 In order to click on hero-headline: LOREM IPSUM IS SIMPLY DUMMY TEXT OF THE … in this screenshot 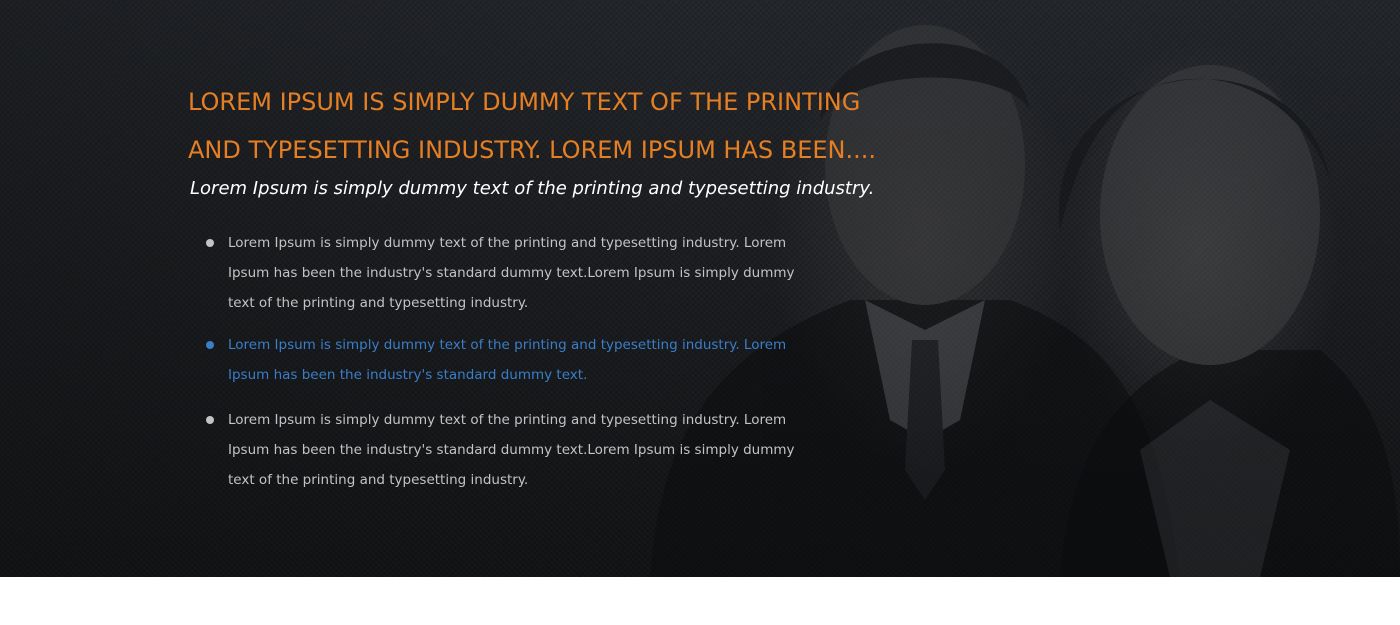, I will do `click(532, 126)`.